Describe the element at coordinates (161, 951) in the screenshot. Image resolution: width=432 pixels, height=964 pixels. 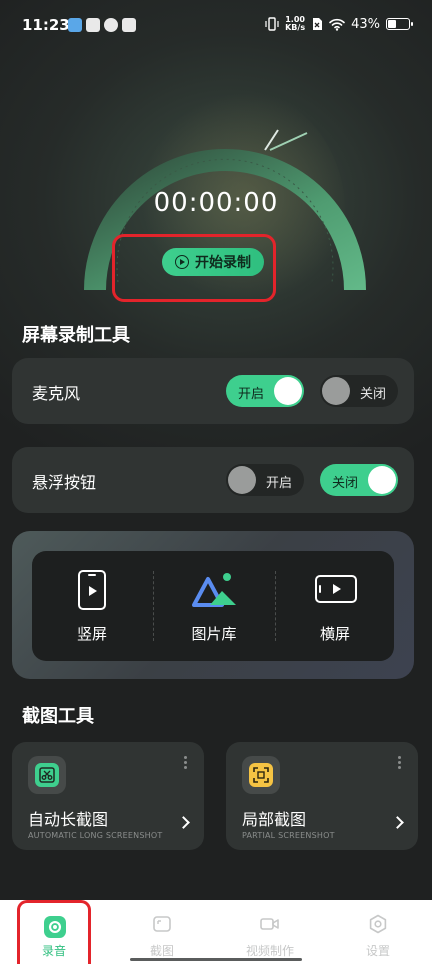
I see `nav-label: 截图` at that location.